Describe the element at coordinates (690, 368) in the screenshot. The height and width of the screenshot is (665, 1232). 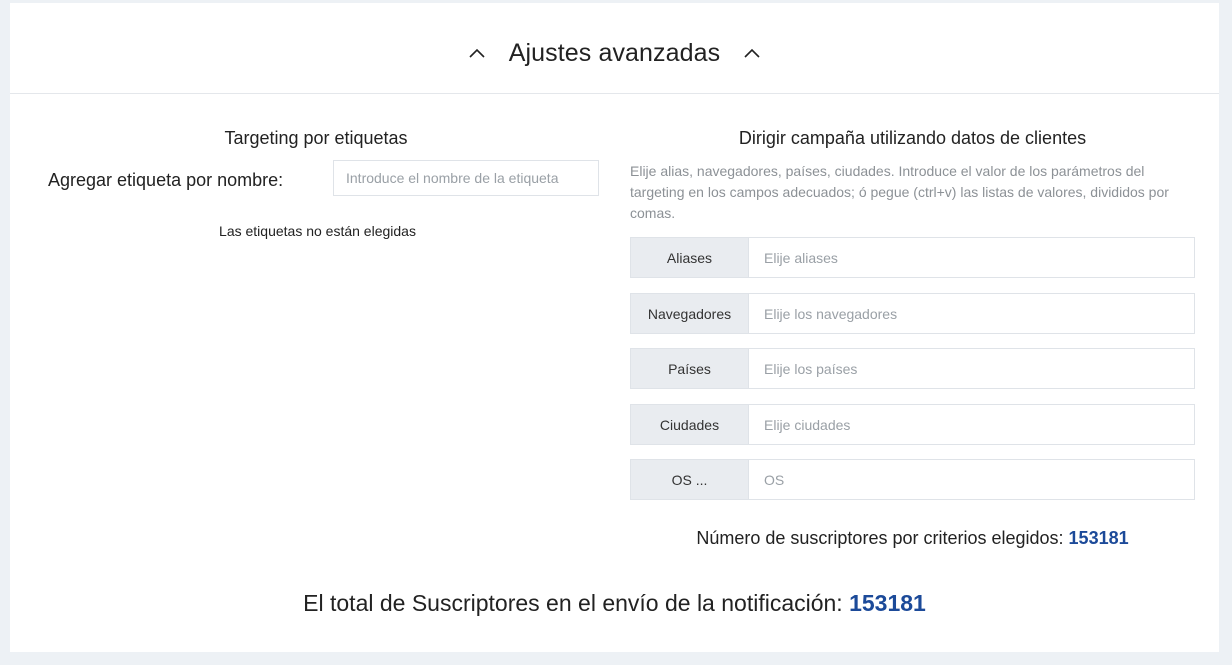
I see `countries-label: Países` at that location.